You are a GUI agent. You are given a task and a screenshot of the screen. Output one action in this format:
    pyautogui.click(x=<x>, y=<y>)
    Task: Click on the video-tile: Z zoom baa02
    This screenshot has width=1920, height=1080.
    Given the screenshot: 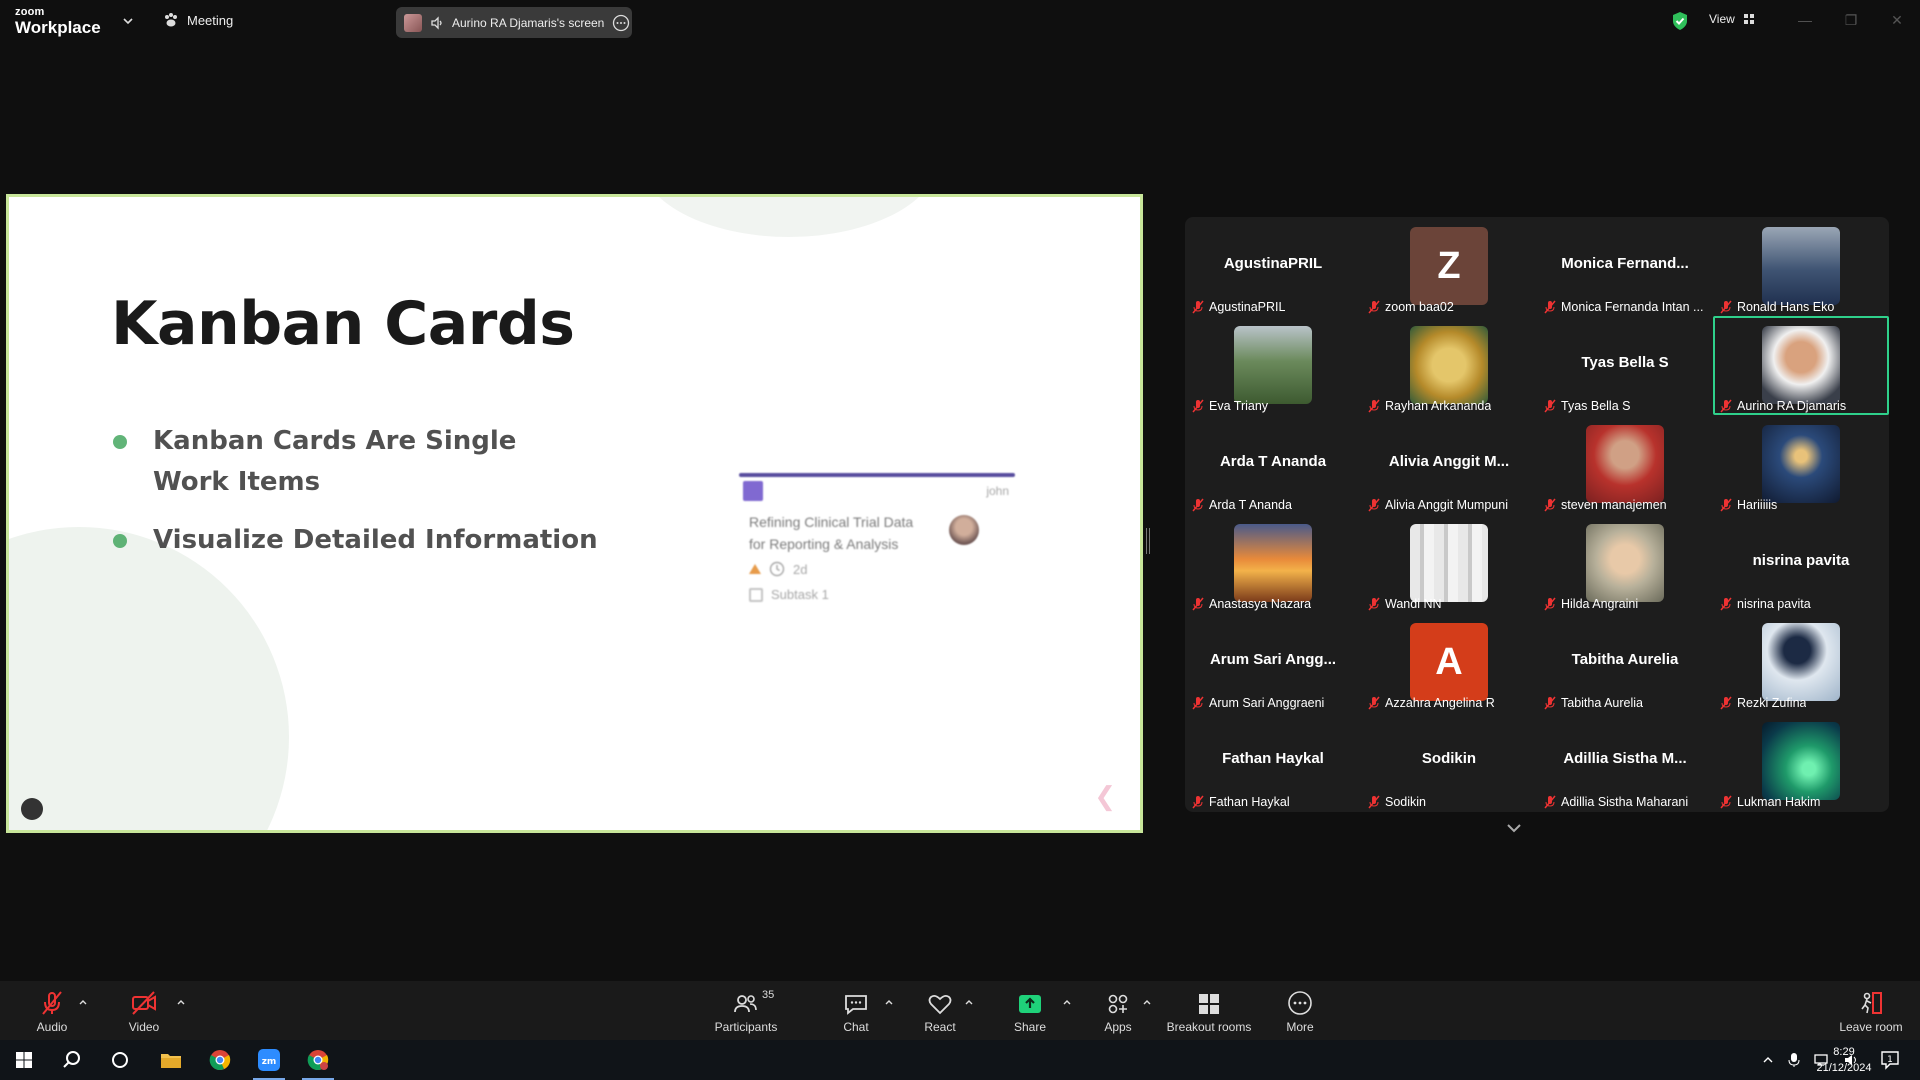 What is the action you would take?
    pyautogui.click(x=1449, y=266)
    